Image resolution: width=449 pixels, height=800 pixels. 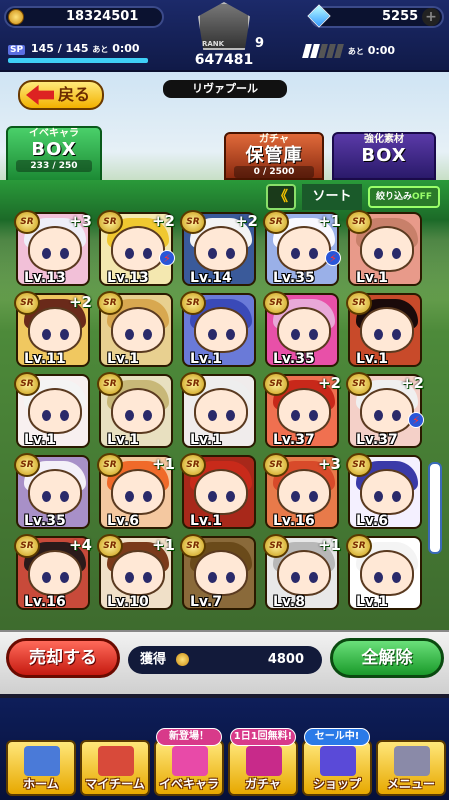 I want to click on character-card: SR +2 Lv.37 ⚡, so click(x=385, y=410).